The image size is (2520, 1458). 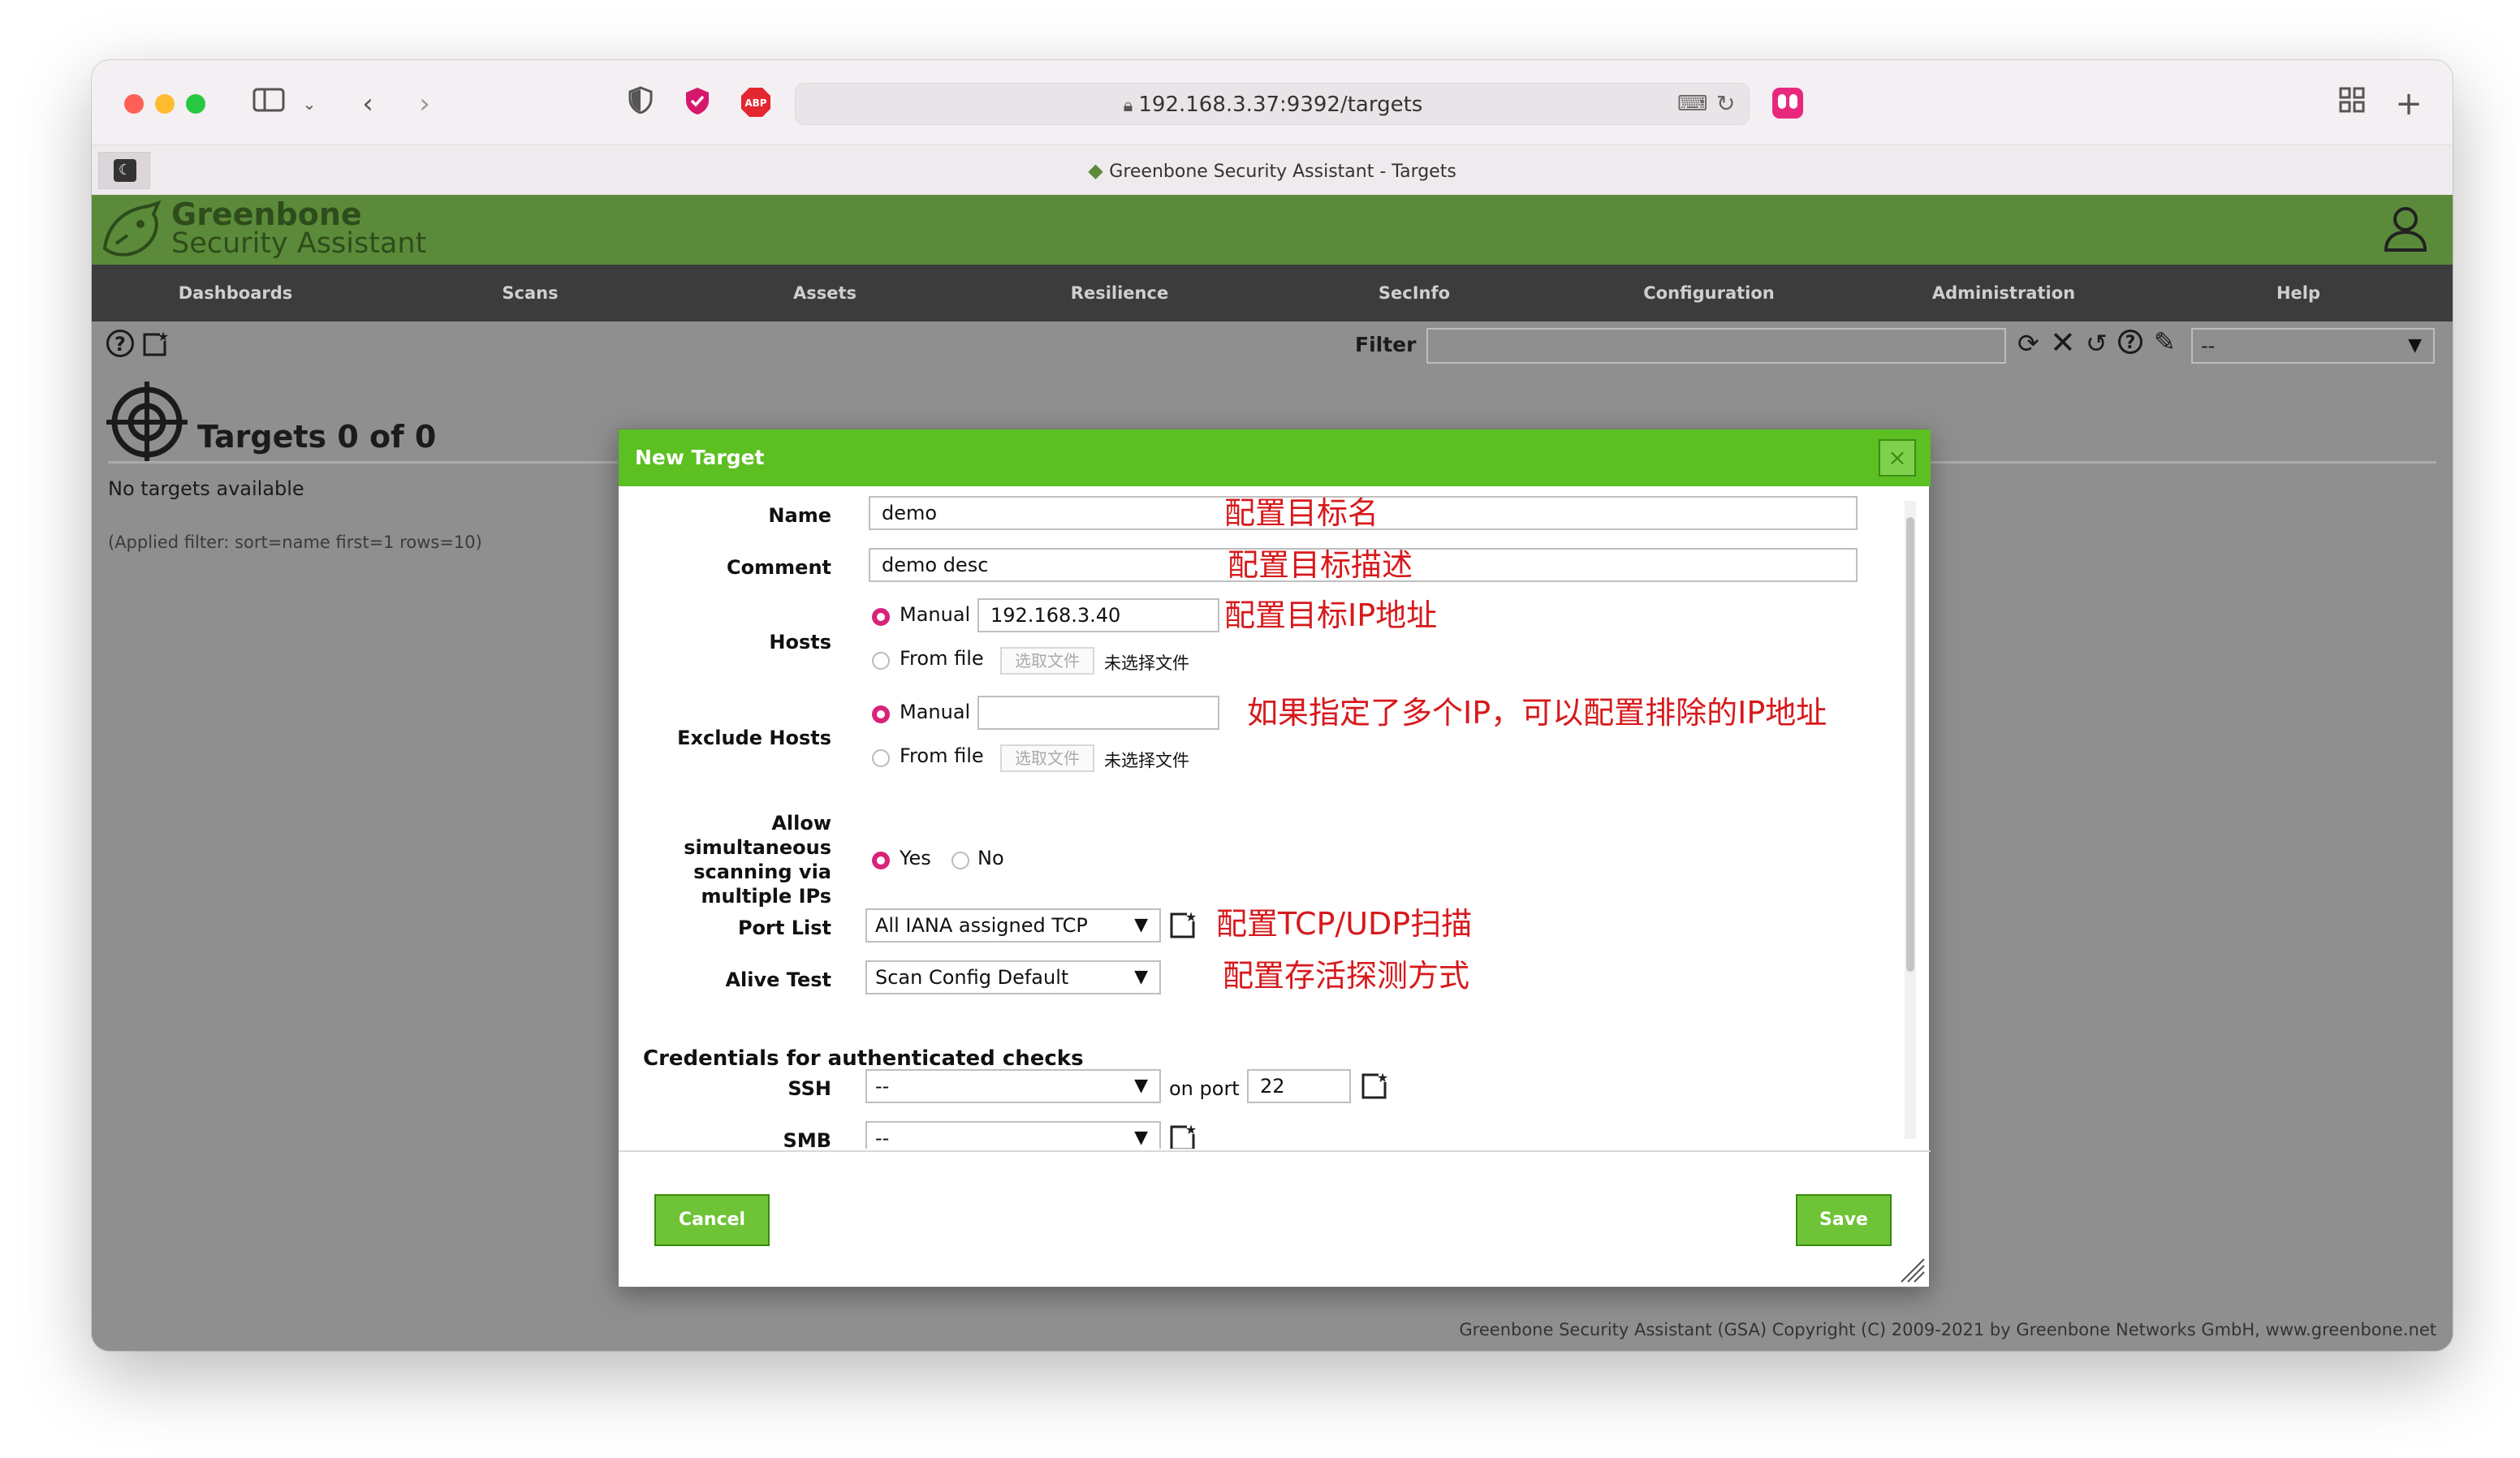 What do you see at coordinates (1047, 758) in the screenshot?
I see `exclude-choose-file-button: 选取文件` at bounding box center [1047, 758].